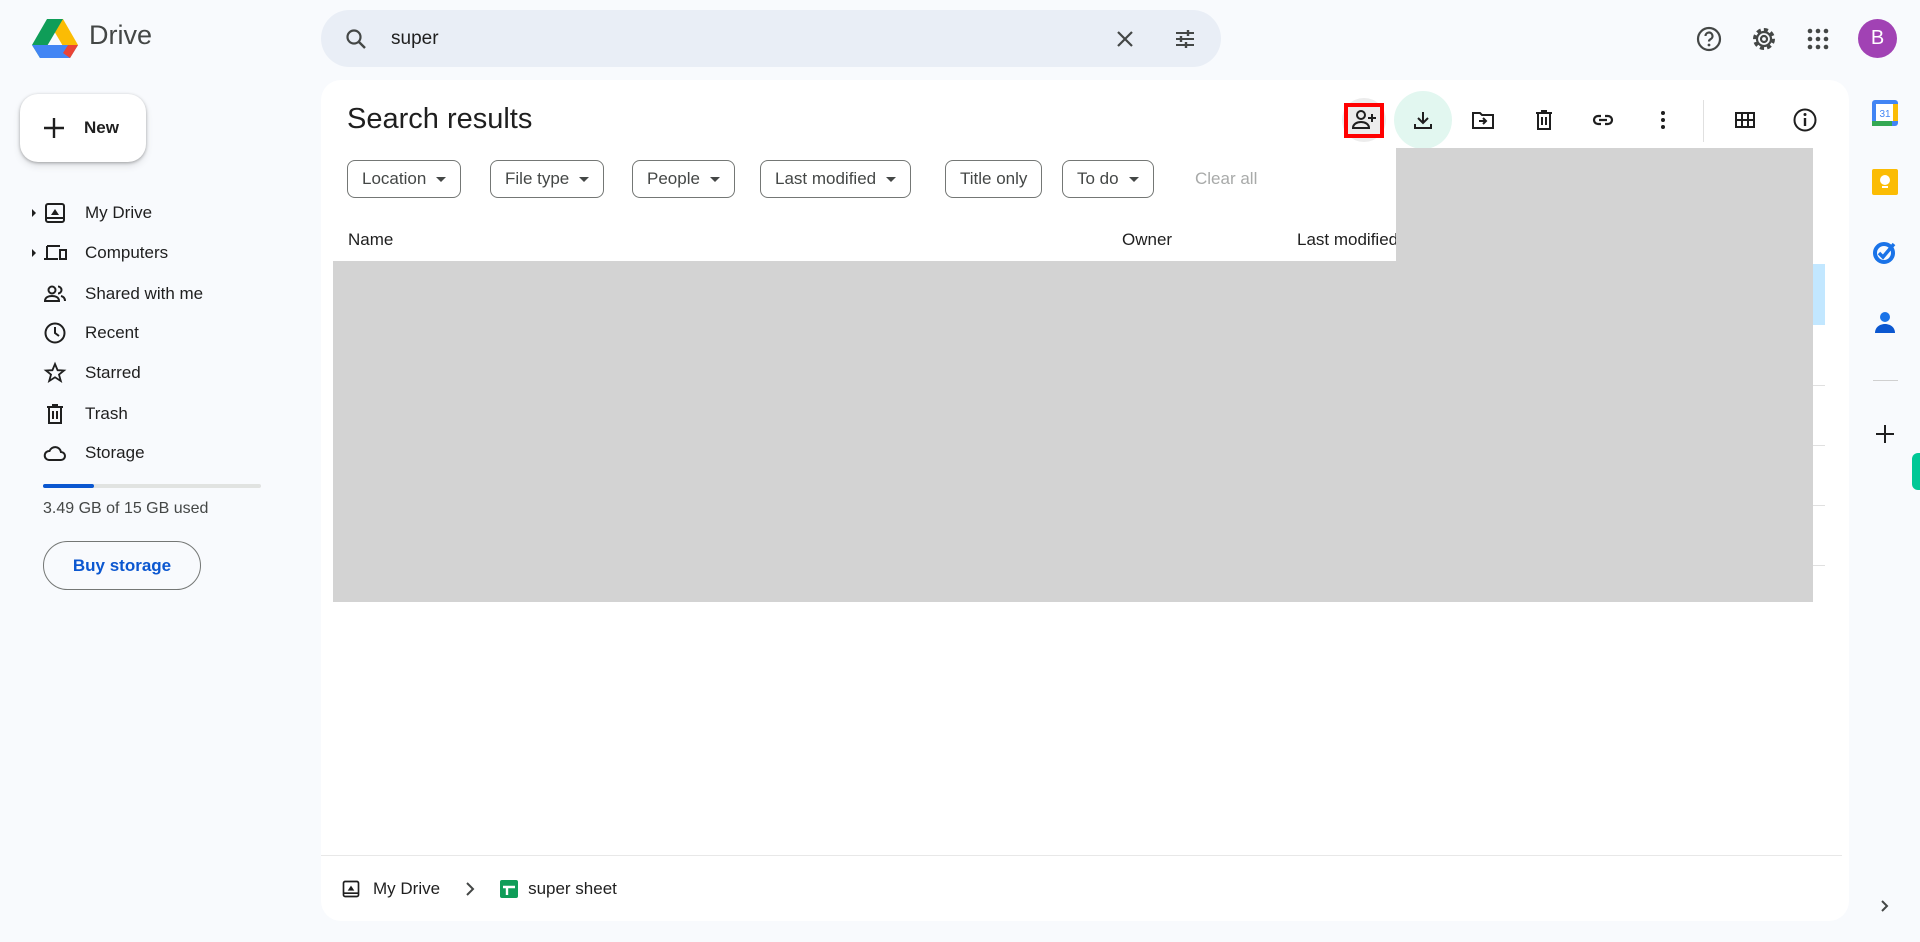  Describe the element at coordinates (119, 212) in the screenshot. I see `sidebar-item-label: My Drive` at that location.